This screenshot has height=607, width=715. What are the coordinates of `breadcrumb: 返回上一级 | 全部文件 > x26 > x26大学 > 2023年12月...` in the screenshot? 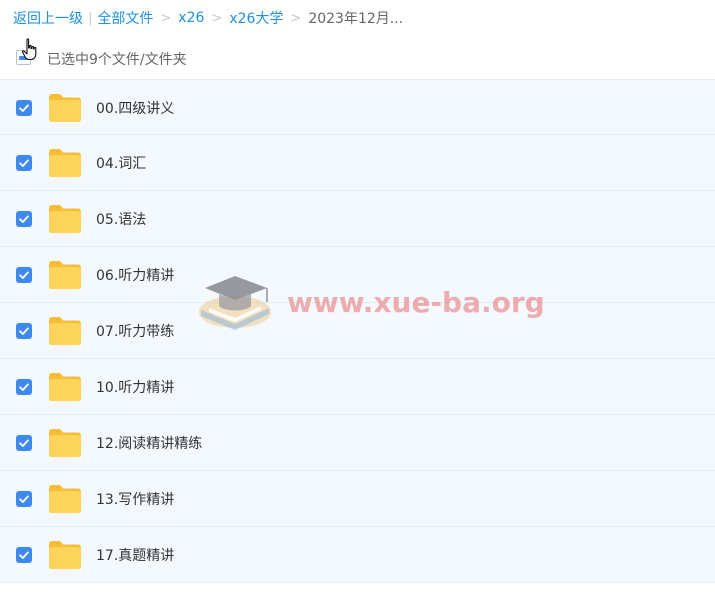 It's located at (208, 18).